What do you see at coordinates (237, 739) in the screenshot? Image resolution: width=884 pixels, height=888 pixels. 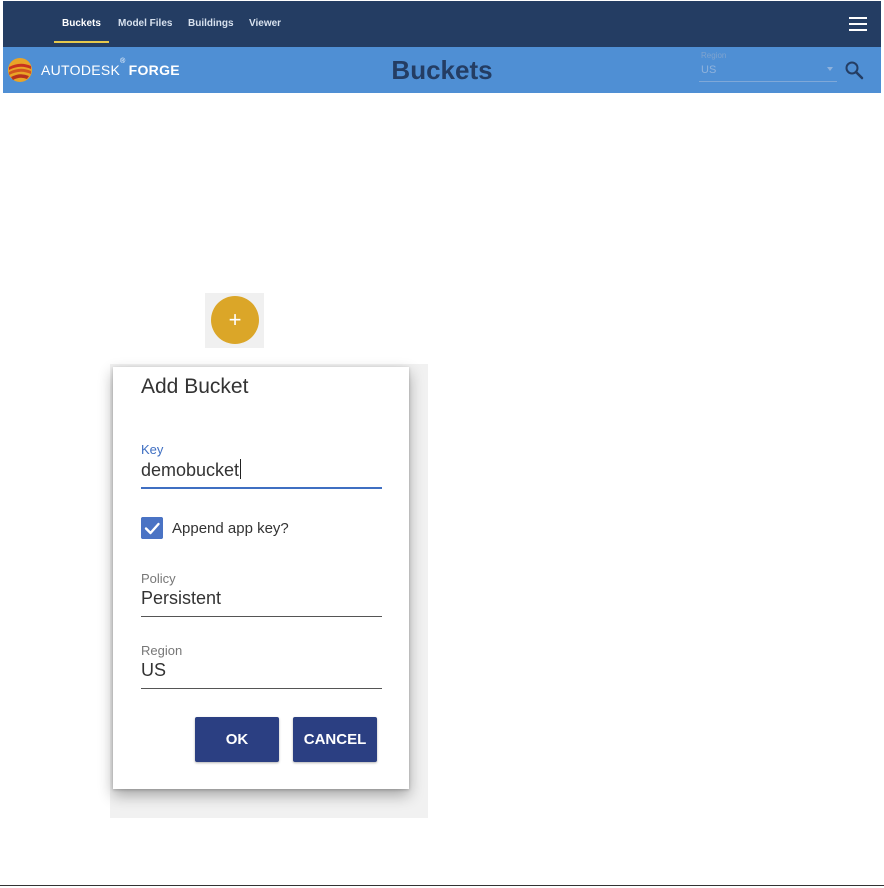 I see `ok-button: OK` at bounding box center [237, 739].